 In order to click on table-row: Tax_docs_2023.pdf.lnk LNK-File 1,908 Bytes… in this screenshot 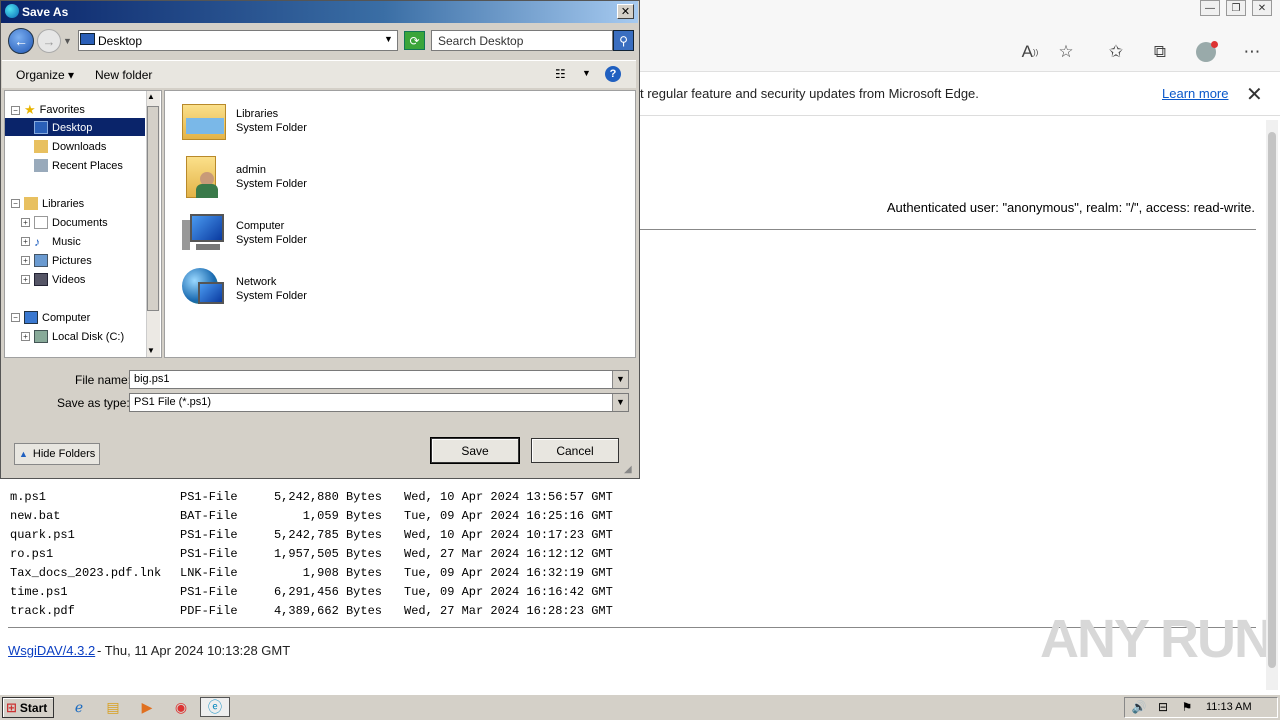, I will do `click(311, 573)`.